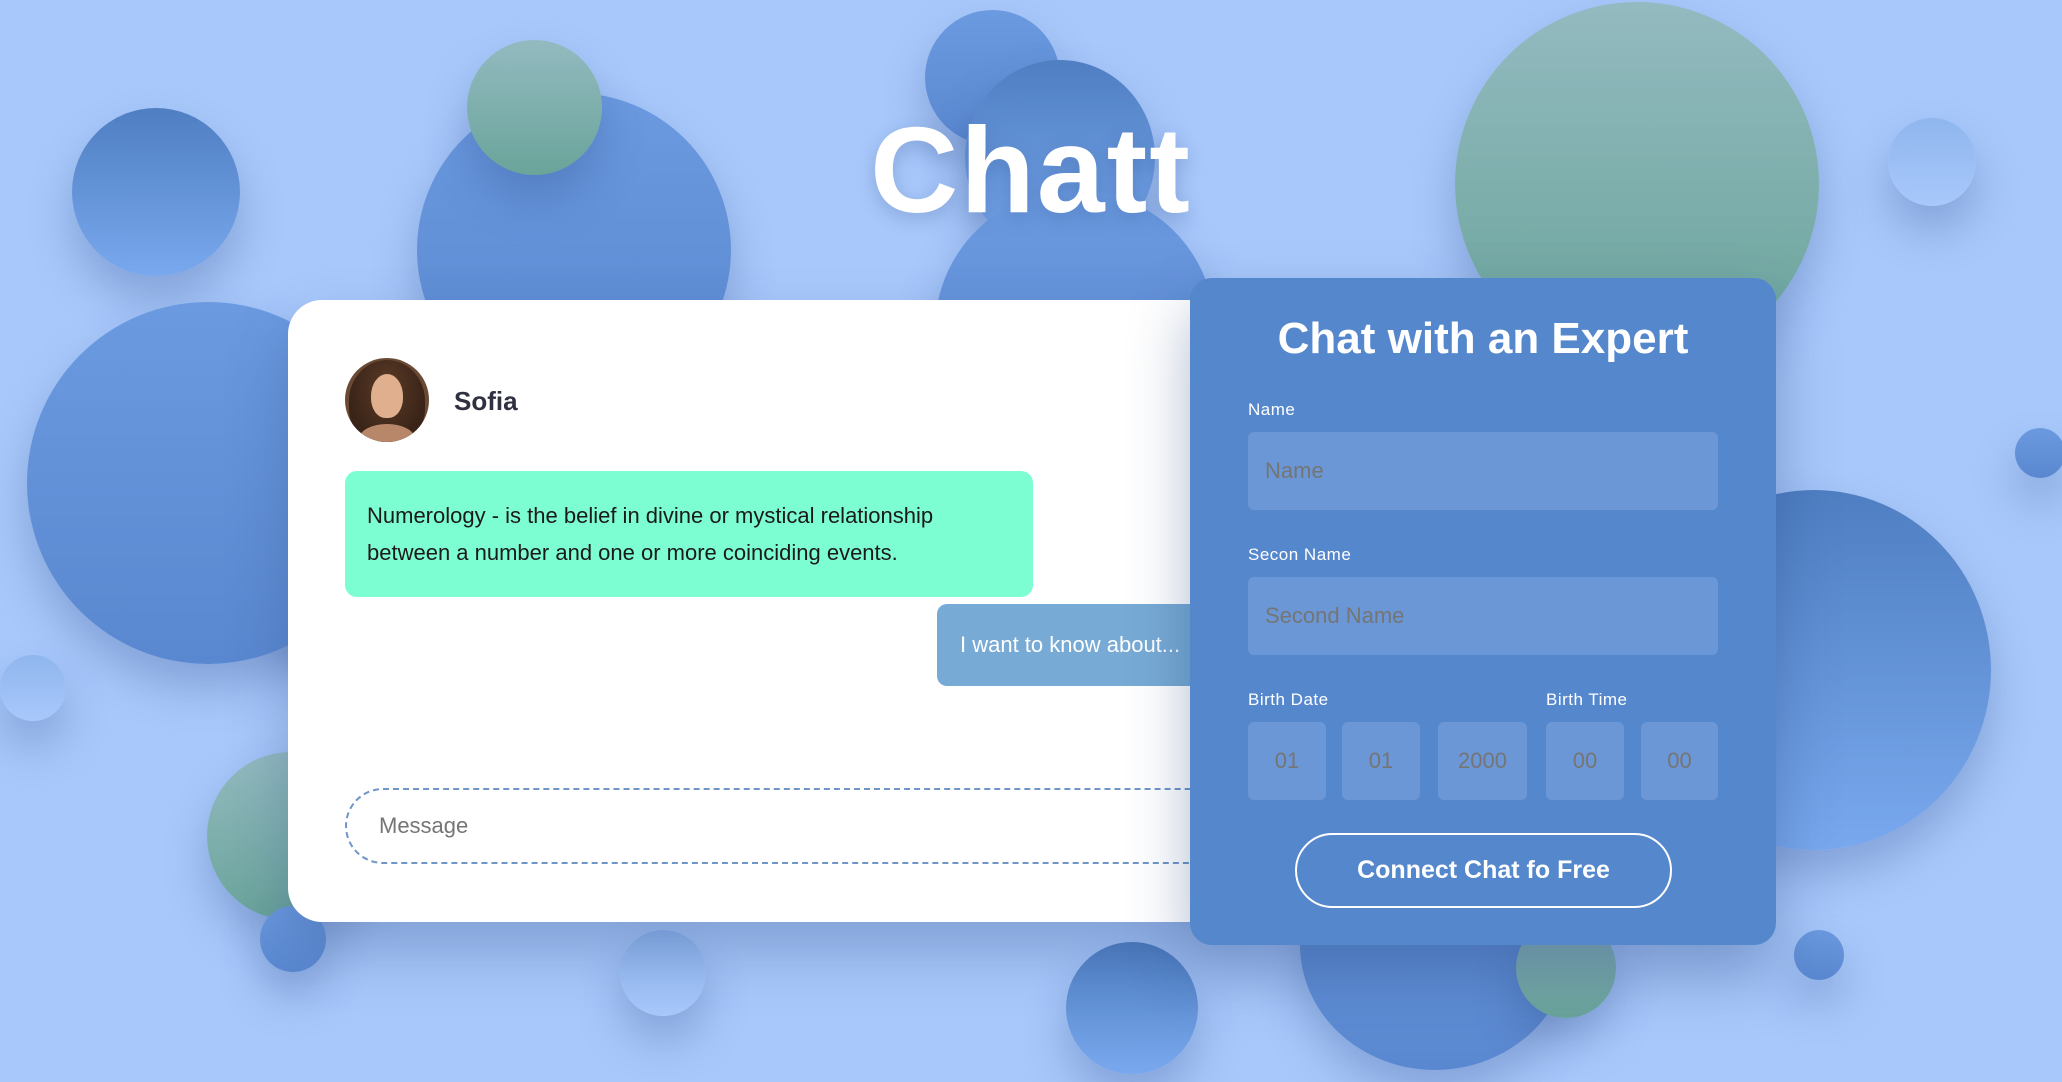 This screenshot has width=2062, height=1082. I want to click on chat-user-name: Sofia, so click(486, 401).